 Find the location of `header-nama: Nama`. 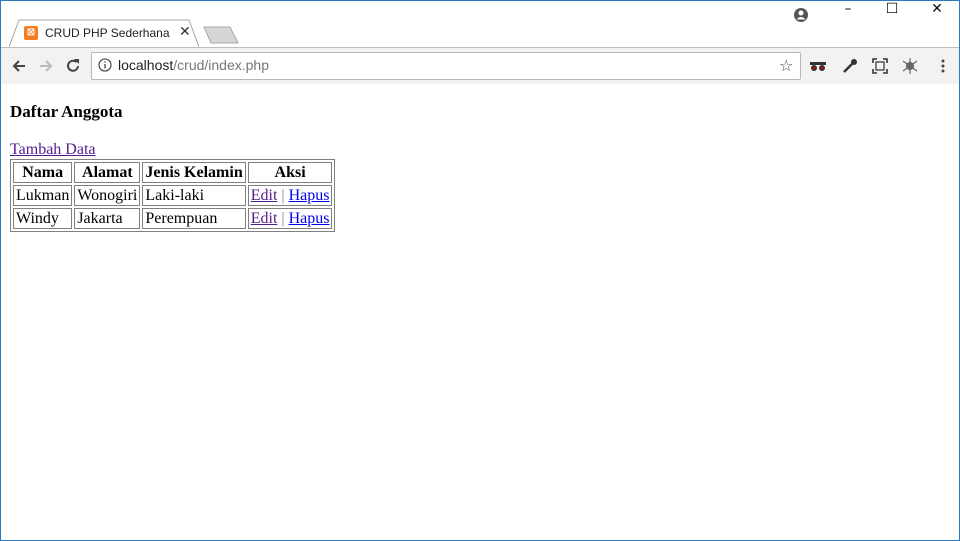

header-nama: Nama is located at coordinates (43, 172).